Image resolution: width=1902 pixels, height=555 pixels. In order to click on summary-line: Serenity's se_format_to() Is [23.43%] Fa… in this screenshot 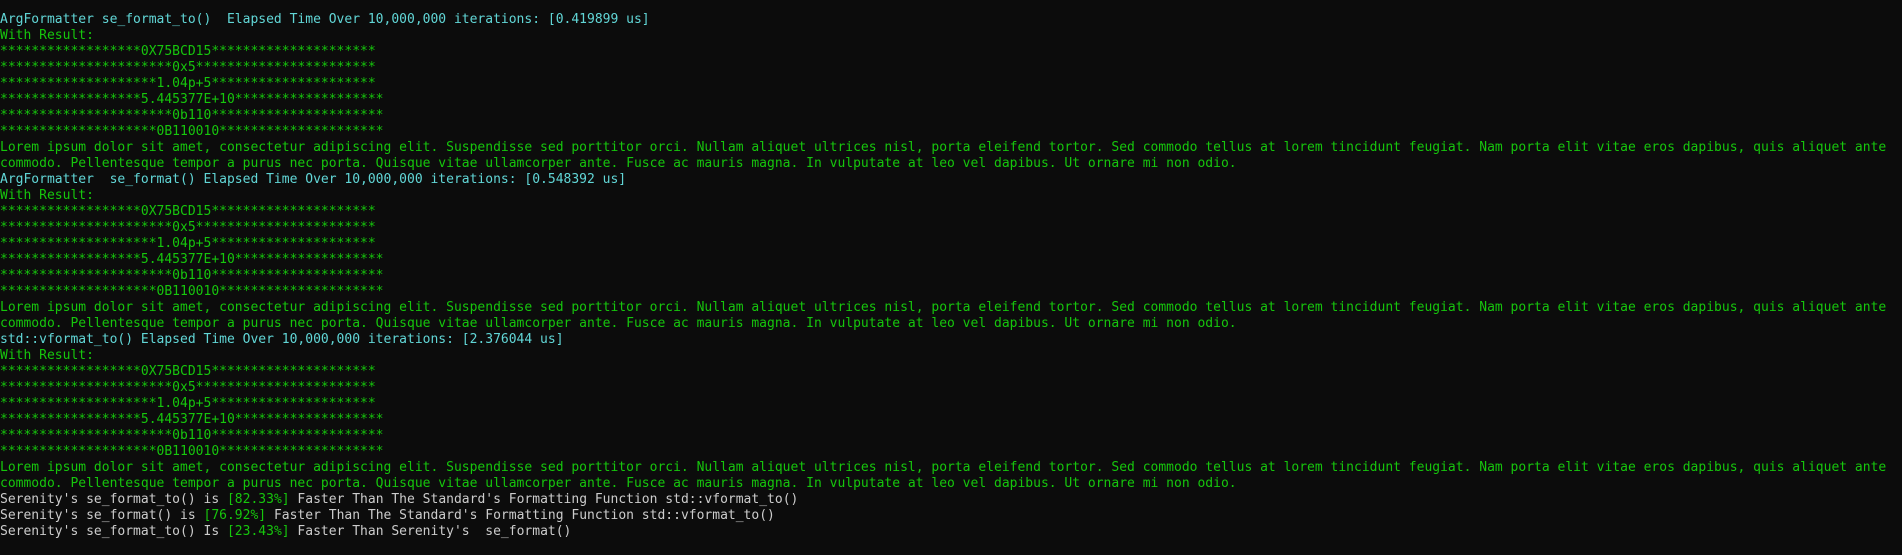, I will do `click(951, 532)`.